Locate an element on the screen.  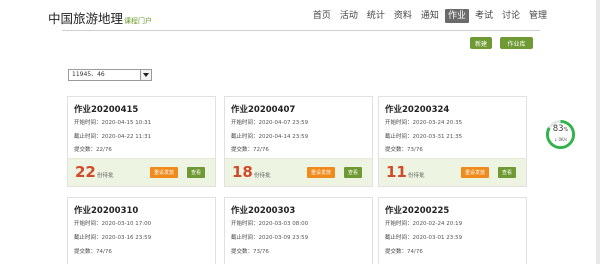
nav-activity: 活动 is located at coordinates (349, 16).